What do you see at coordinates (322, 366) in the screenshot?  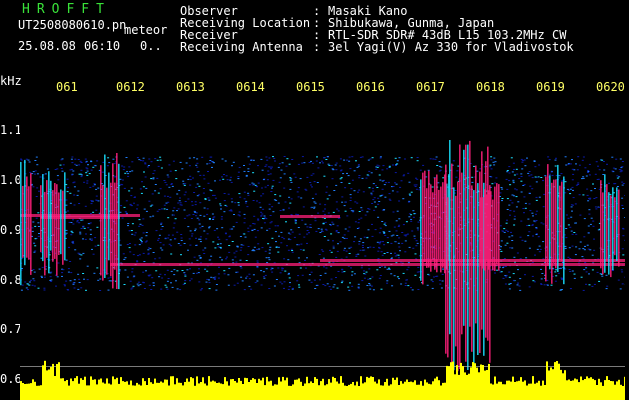 I see `power-baseline` at bounding box center [322, 366].